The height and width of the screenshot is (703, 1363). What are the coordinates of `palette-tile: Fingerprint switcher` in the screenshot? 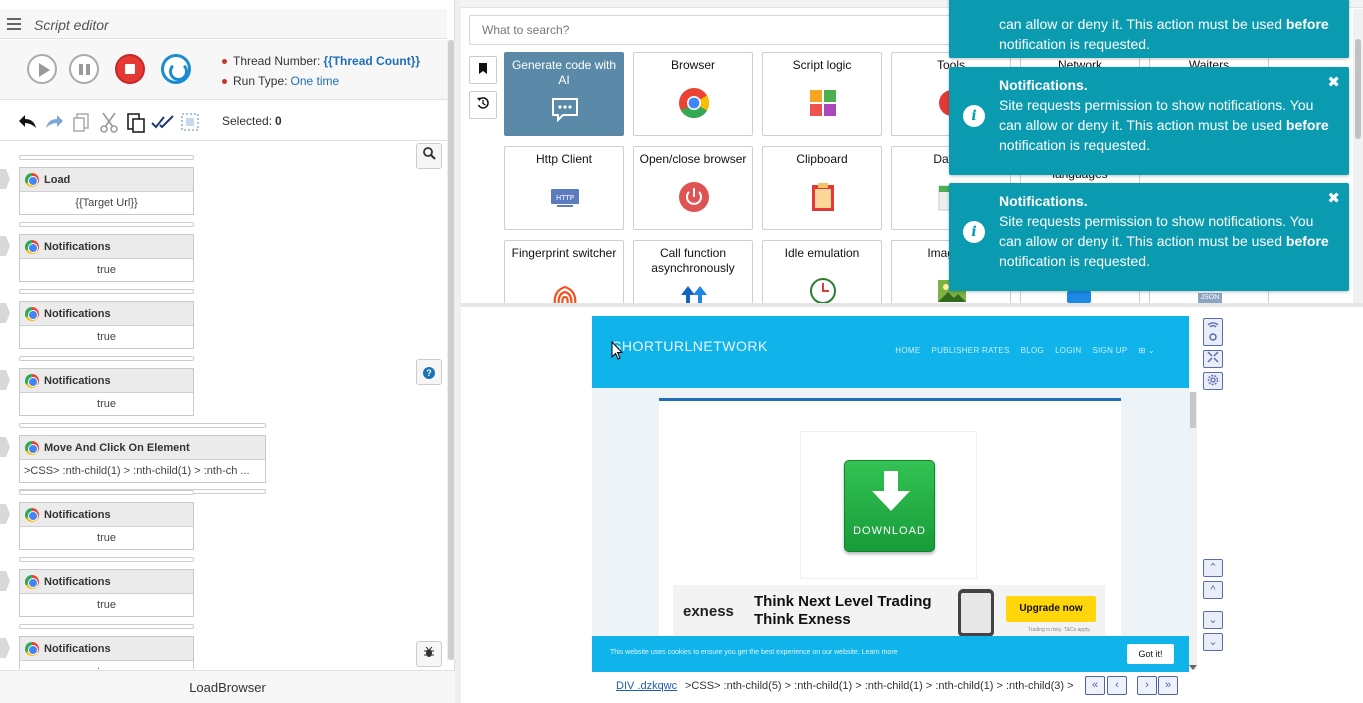 It's located at (564, 271).